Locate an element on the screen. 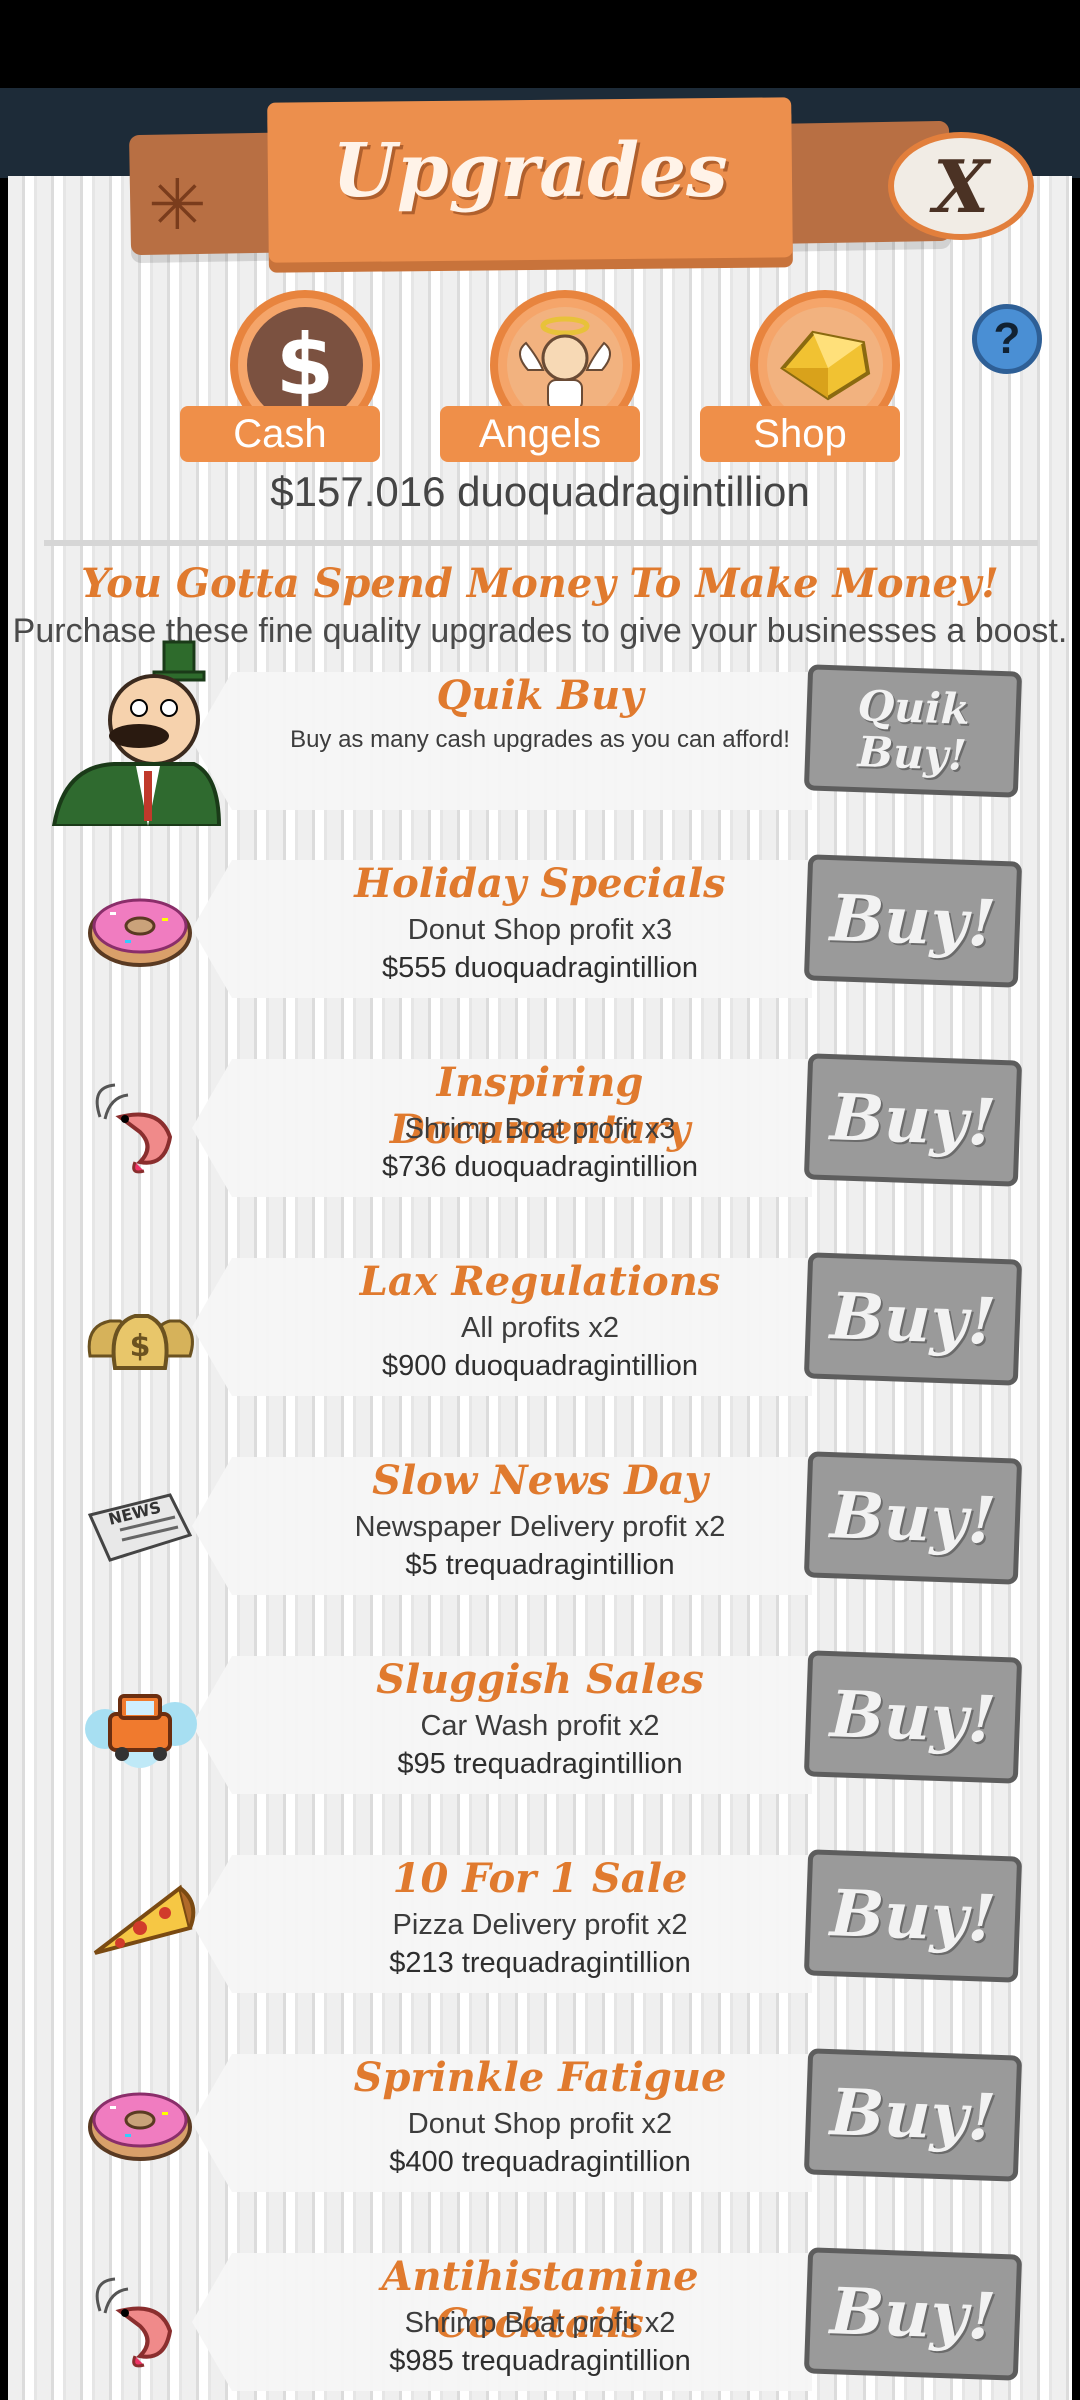 The image size is (1080, 2400). status-bar is located at coordinates (540, 44).